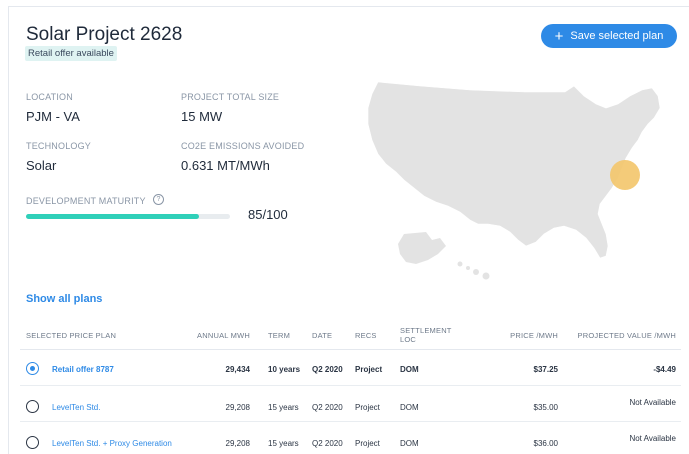 Image resolution: width=689 pixels, height=454 pixels. I want to click on annual-mwh: 29,434, so click(237, 369).